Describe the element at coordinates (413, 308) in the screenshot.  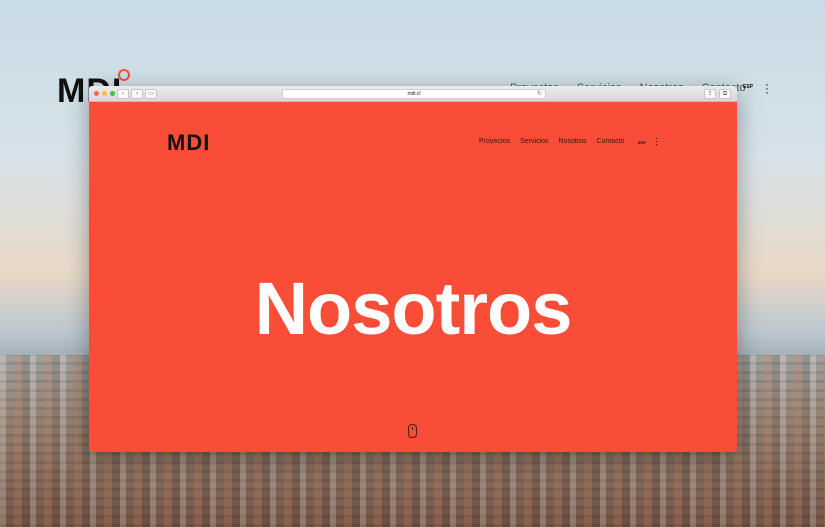
I see `hero-title: Nosotros` at that location.